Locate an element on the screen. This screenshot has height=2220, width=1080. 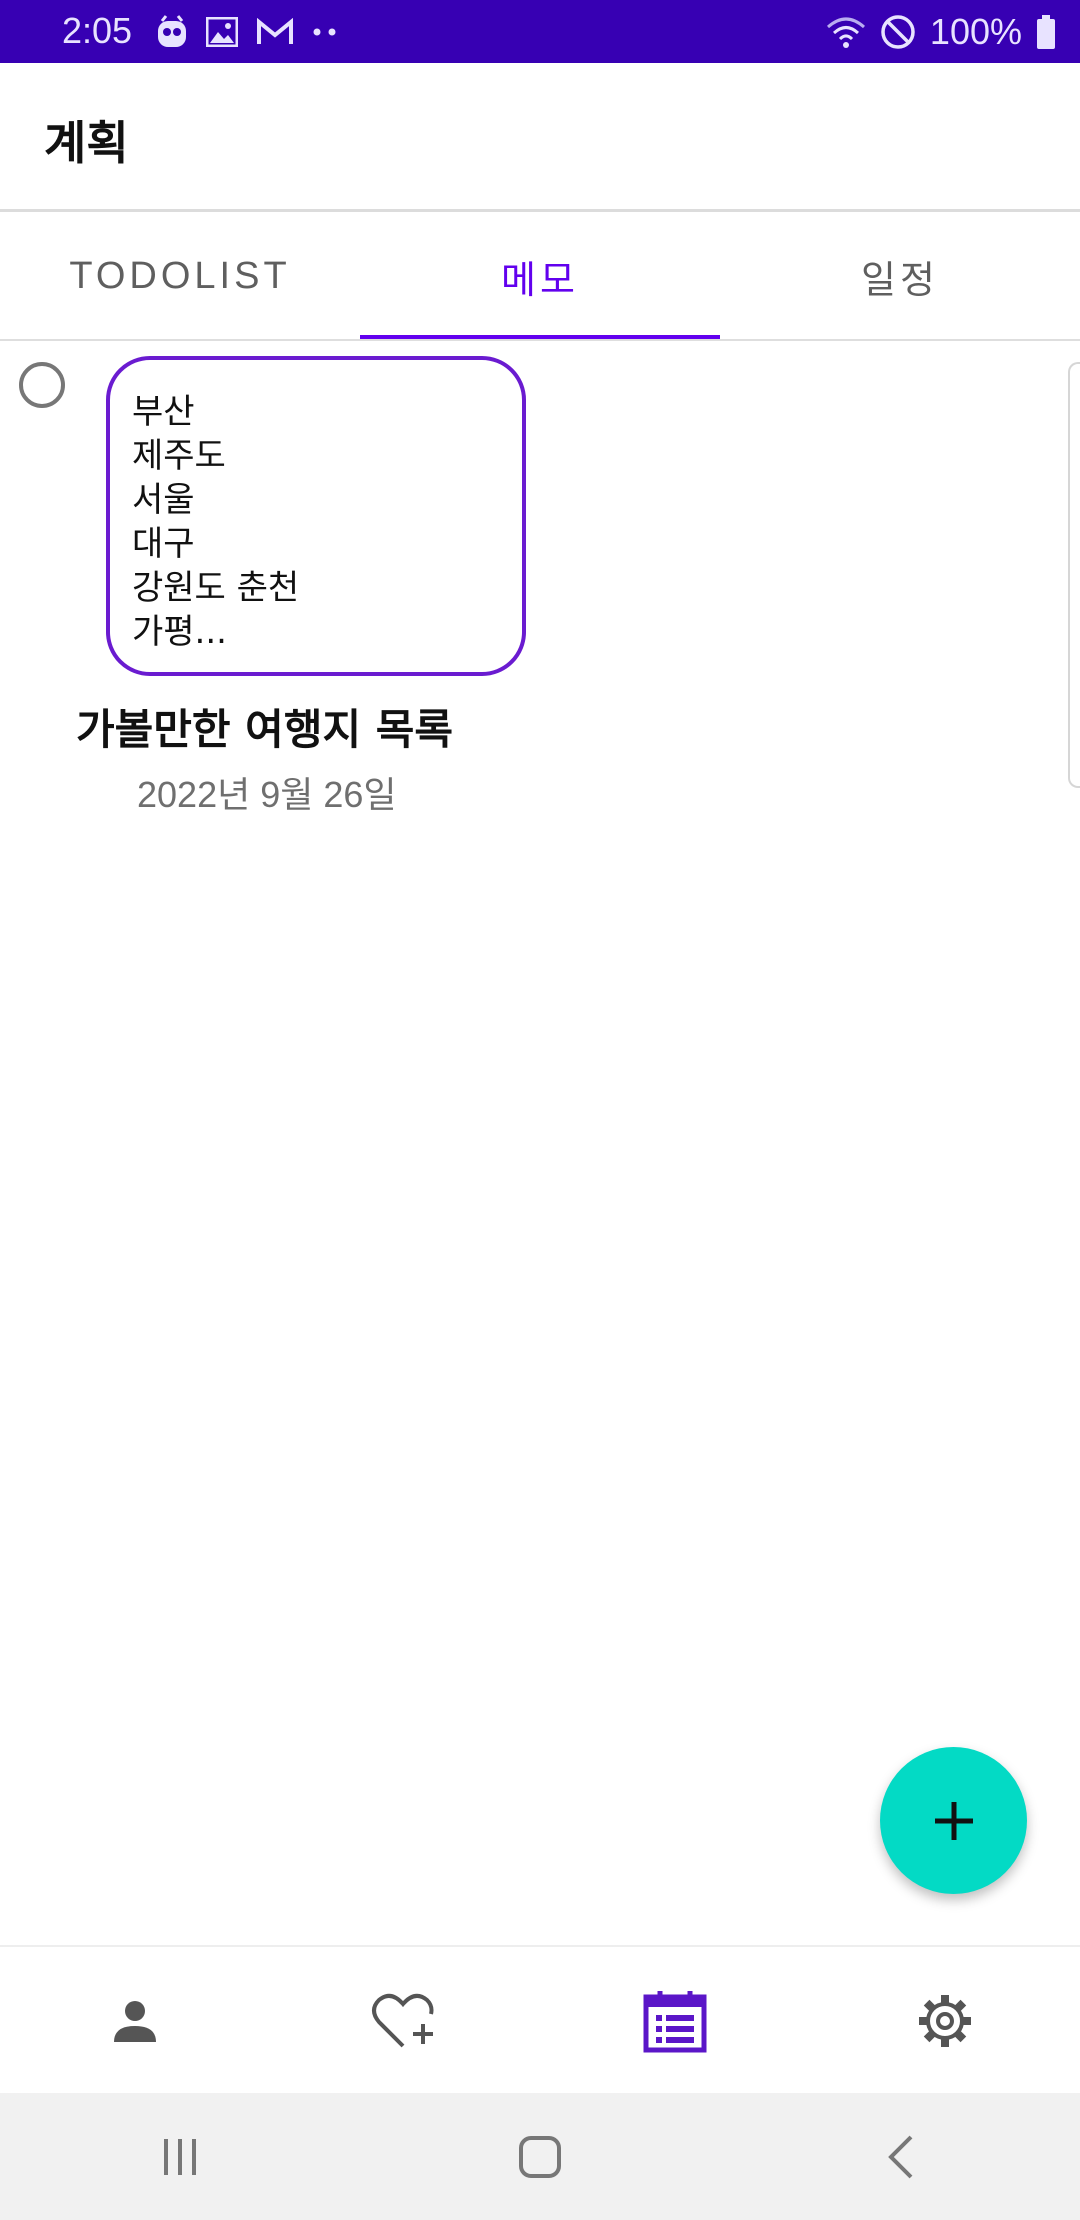
bottom-navigation is located at coordinates (540, 2020).